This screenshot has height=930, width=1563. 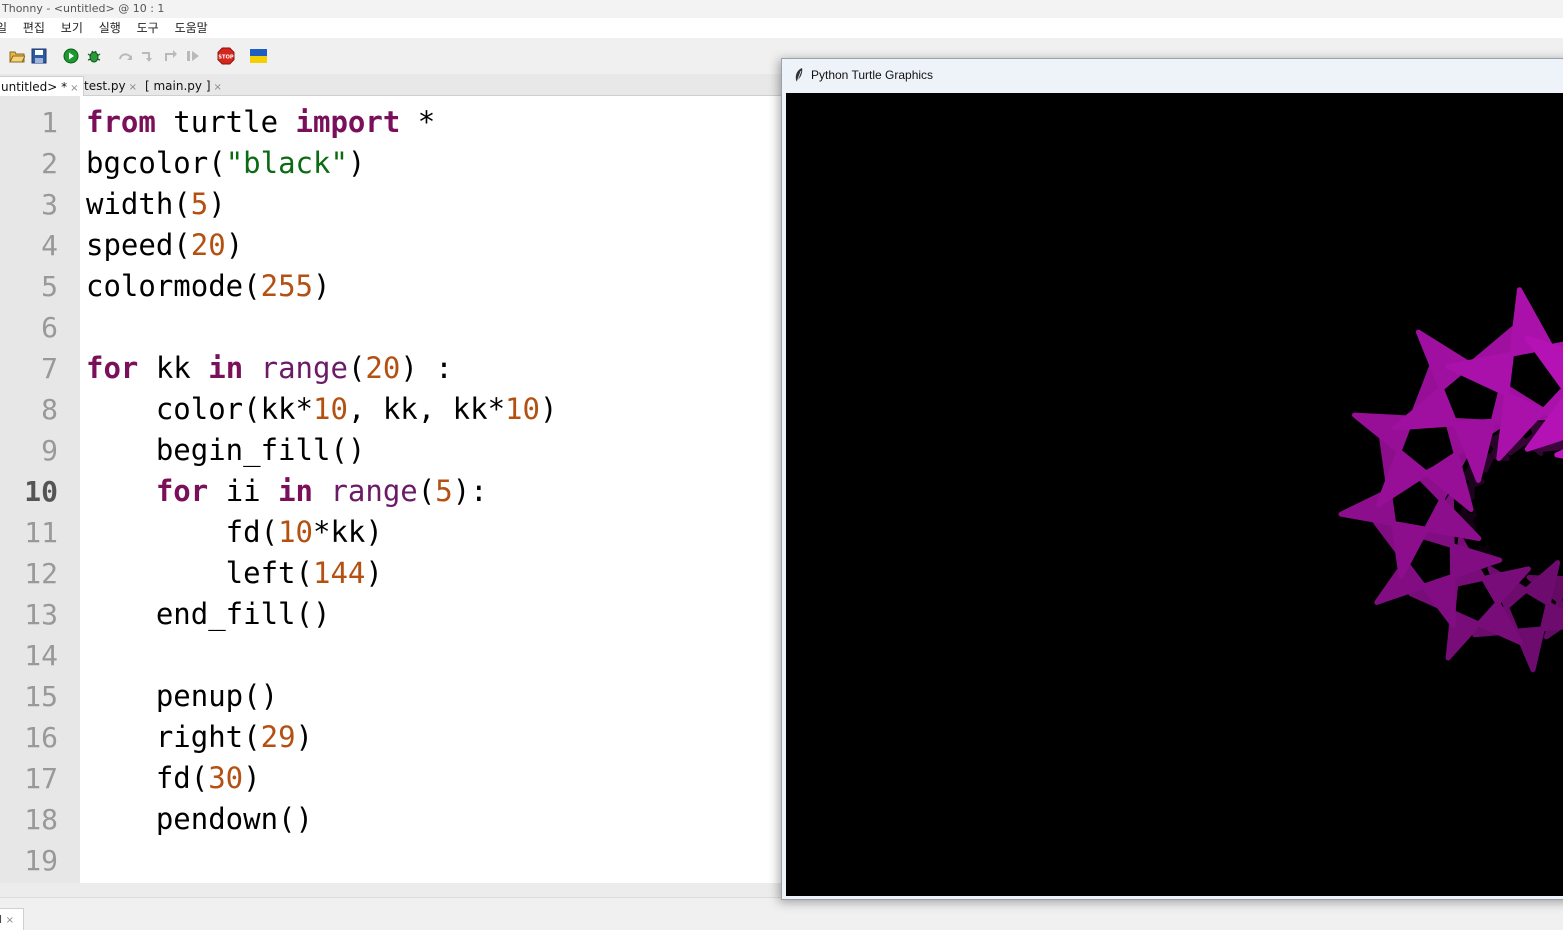 What do you see at coordinates (34, 28) in the screenshot?
I see `menu-edit: 편집` at bounding box center [34, 28].